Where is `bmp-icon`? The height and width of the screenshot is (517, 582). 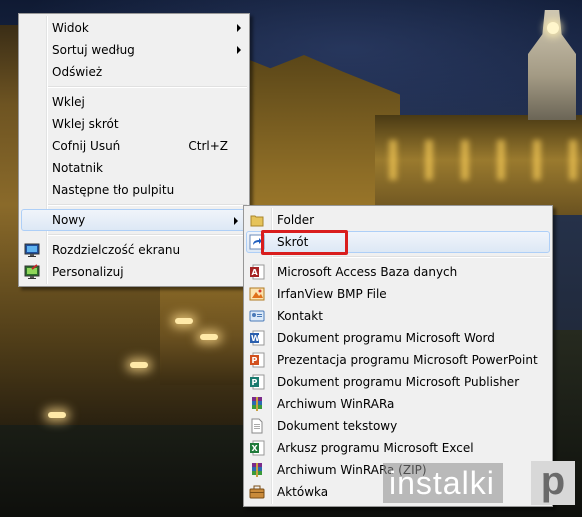 bmp-icon is located at coordinates (257, 294).